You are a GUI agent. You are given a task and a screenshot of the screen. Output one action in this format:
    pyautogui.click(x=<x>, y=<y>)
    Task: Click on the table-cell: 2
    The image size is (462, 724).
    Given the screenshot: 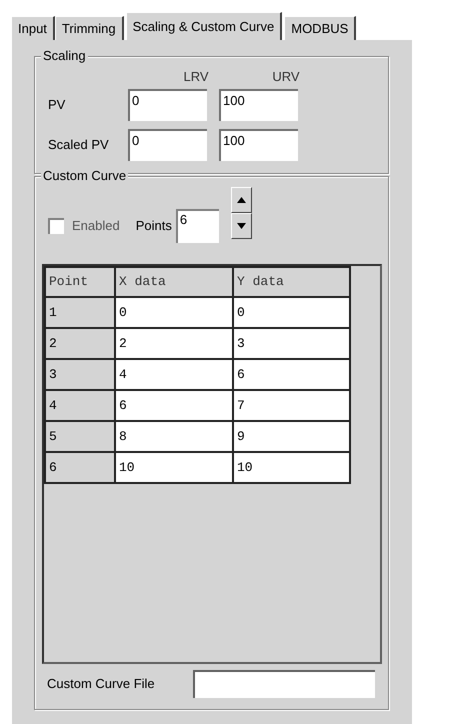 What is the action you would take?
    pyautogui.click(x=174, y=343)
    